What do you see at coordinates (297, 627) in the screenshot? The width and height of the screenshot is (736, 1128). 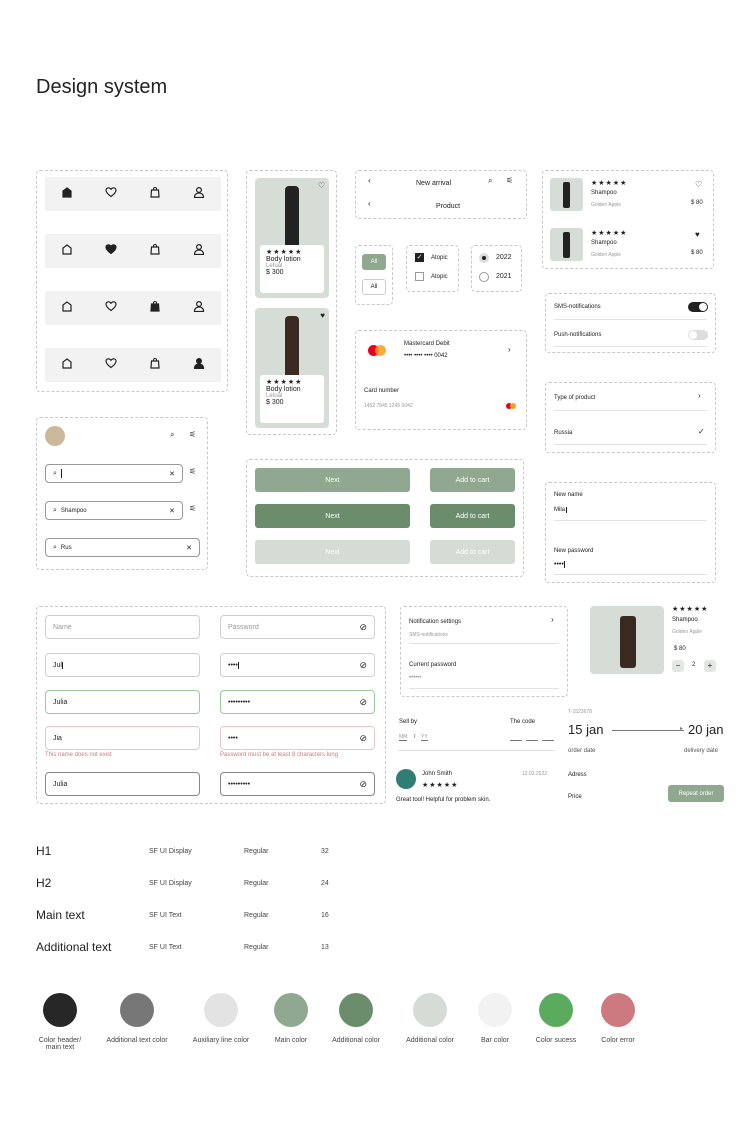 I see `password-input: Password ⊘` at bounding box center [297, 627].